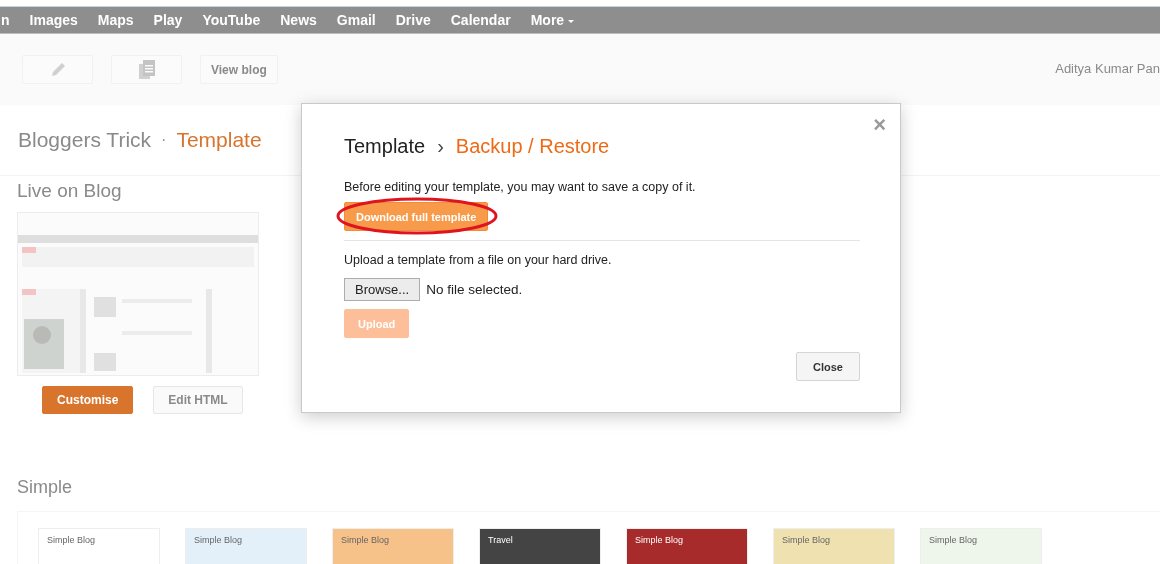 The width and height of the screenshot is (1160, 564). What do you see at coordinates (53, 20) in the screenshot?
I see `nav-link: Images` at bounding box center [53, 20].